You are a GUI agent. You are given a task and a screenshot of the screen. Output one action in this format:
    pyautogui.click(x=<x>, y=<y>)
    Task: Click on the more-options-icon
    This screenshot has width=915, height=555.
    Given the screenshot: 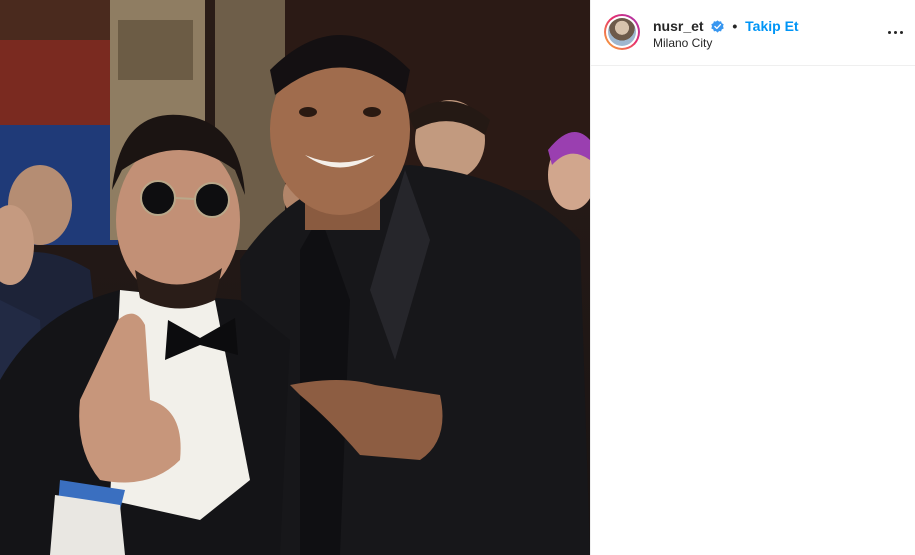 What is the action you would take?
    pyautogui.click(x=896, y=32)
    